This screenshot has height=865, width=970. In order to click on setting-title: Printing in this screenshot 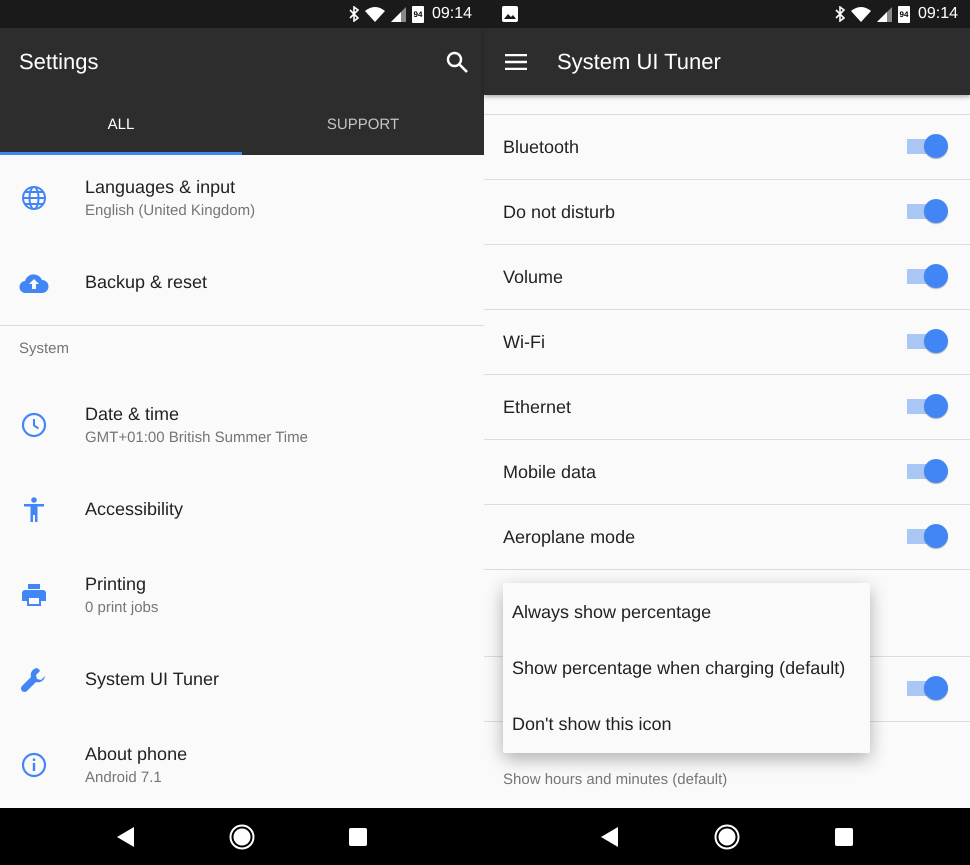, I will do `click(121, 584)`.